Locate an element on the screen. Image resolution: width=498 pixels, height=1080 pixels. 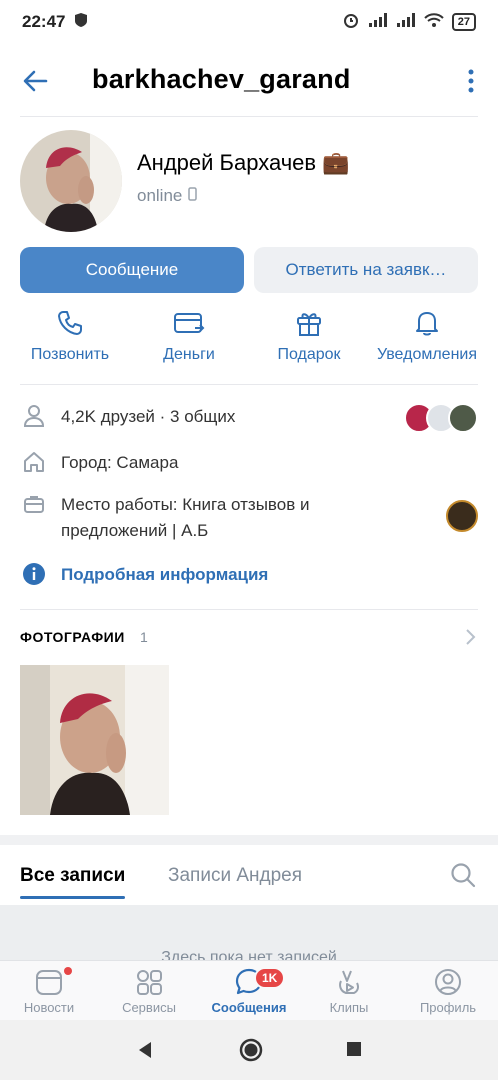
profile-header: barkhachev_garand is located at coordinates (249, 80).